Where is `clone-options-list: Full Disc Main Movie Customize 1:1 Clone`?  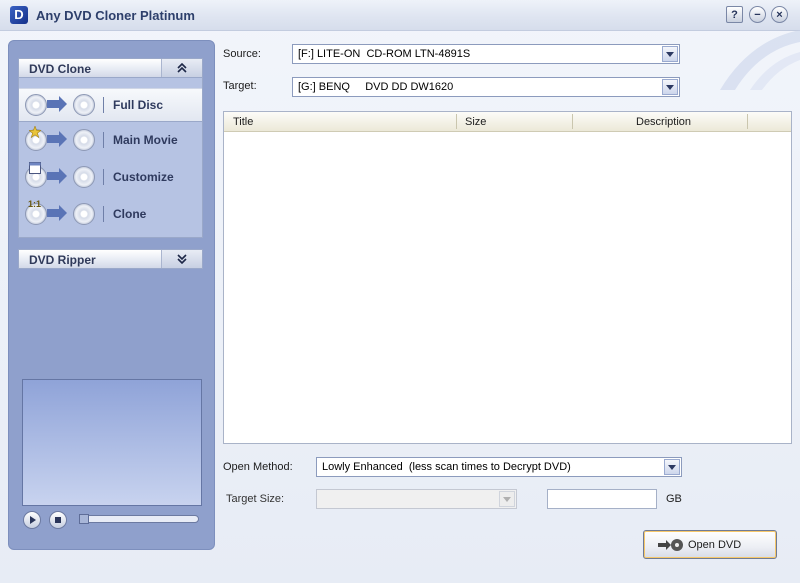 clone-options-list: Full Disc Main Movie Customize 1:1 Clone is located at coordinates (110, 158).